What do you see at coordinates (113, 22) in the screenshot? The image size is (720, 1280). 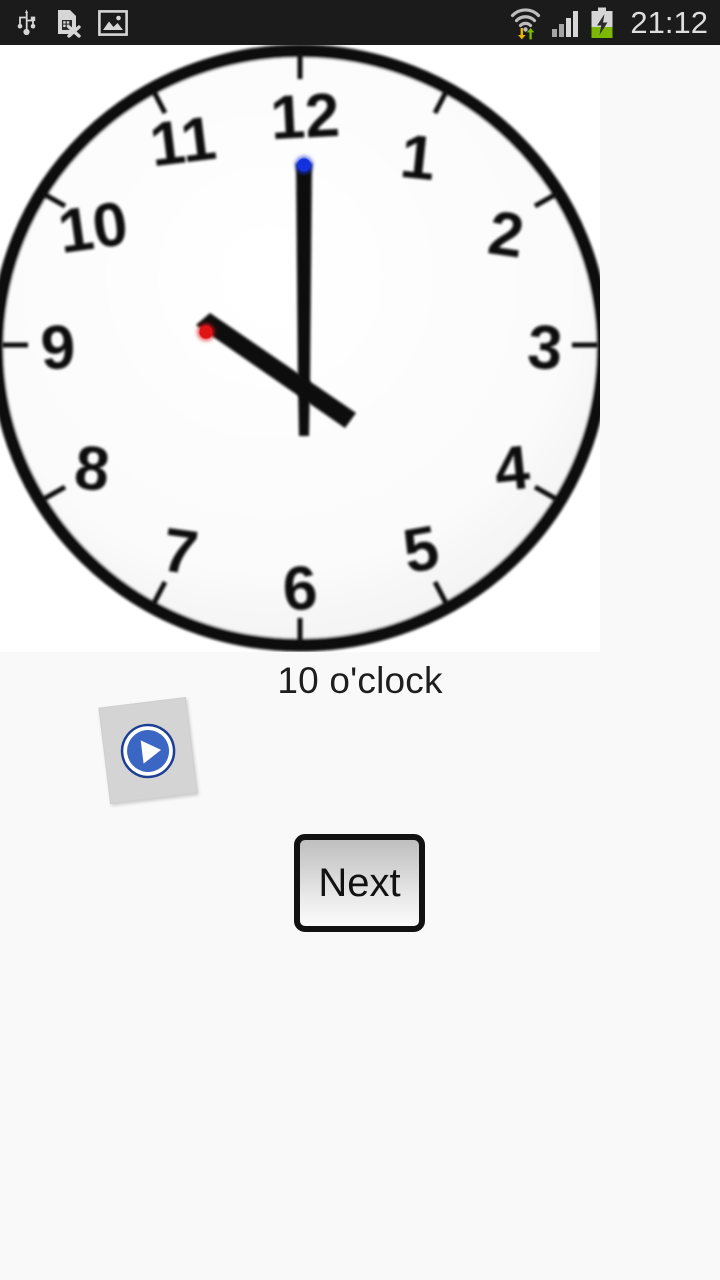 I see `screenshot-image-icon` at bounding box center [113, 22].